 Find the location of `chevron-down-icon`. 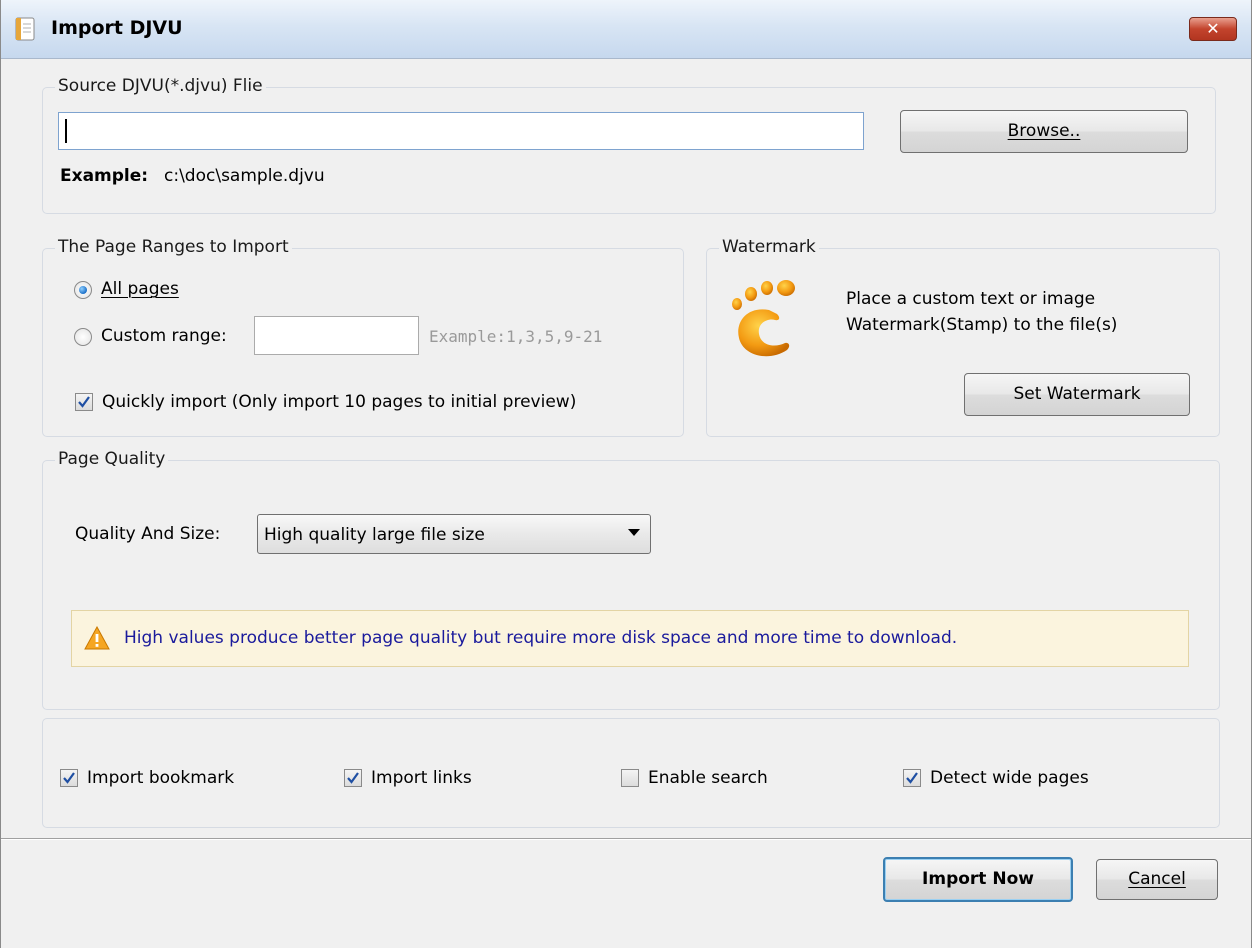

chevron-down-icon is located at coordinates (634, 532).